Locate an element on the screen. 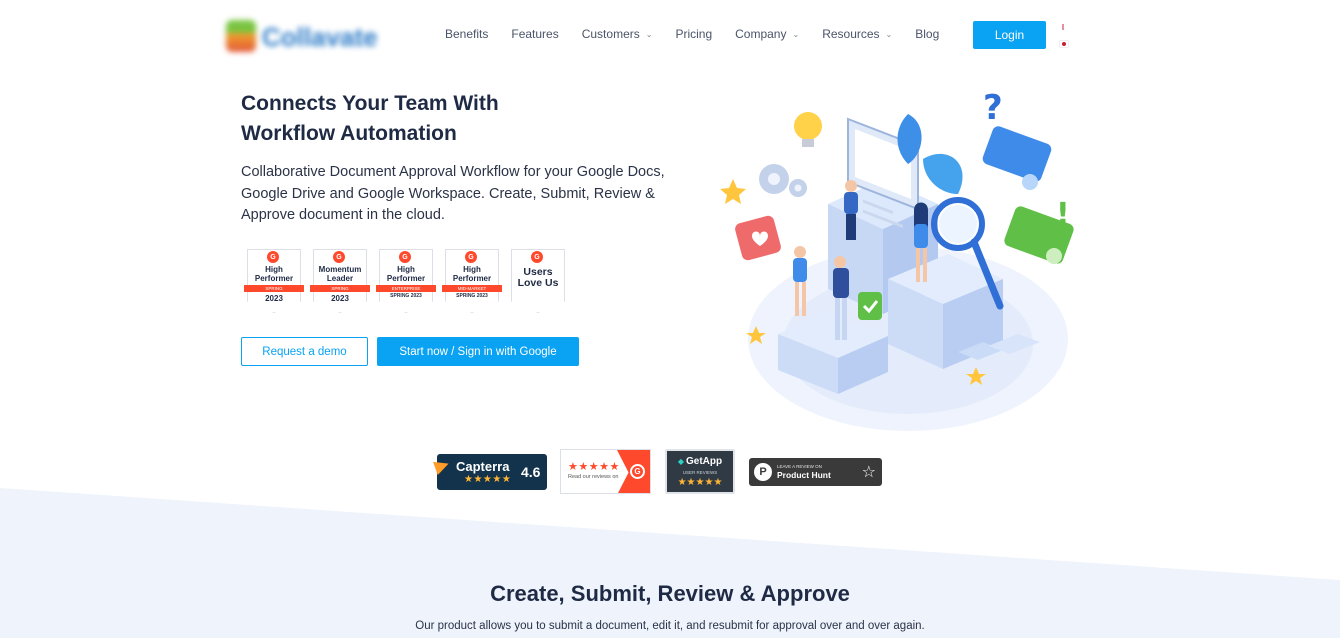 The image size is (1340, 638). login-button: Login is located at coordinates (1009, 35).